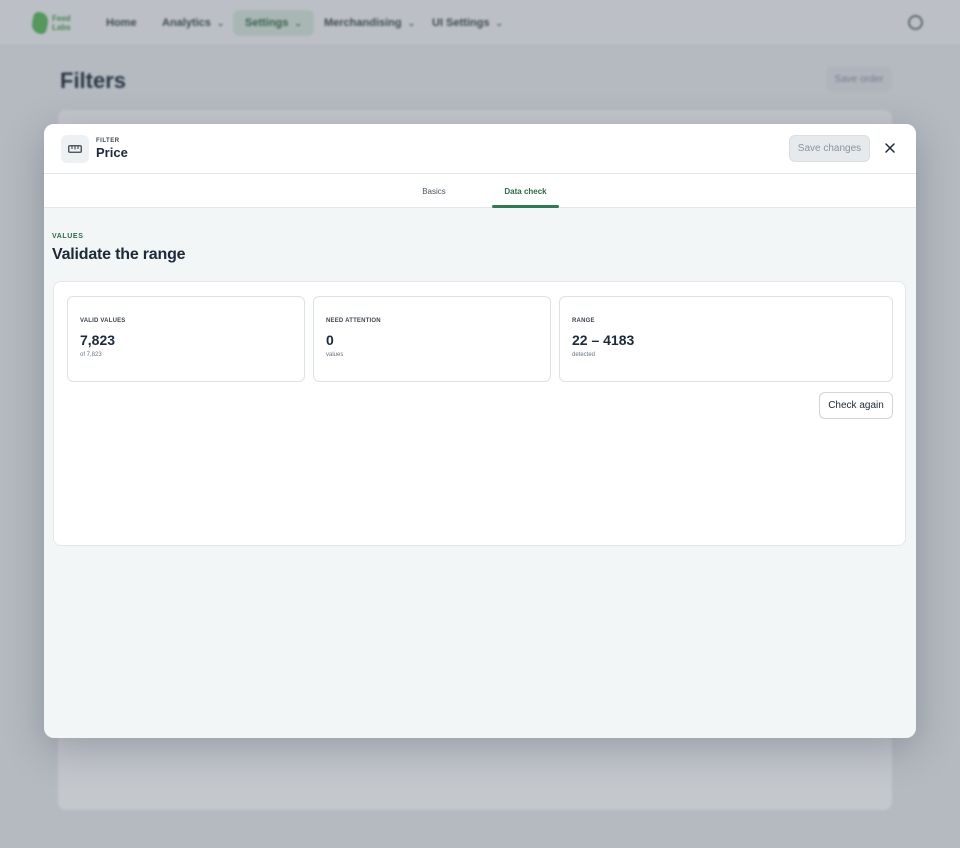 The height and width of the screenshot is (848, 960). What do you see at coordinates (525, 191) in the screenshot?
I see `tab-data-check: Data check` at bounding box center [525, 191].